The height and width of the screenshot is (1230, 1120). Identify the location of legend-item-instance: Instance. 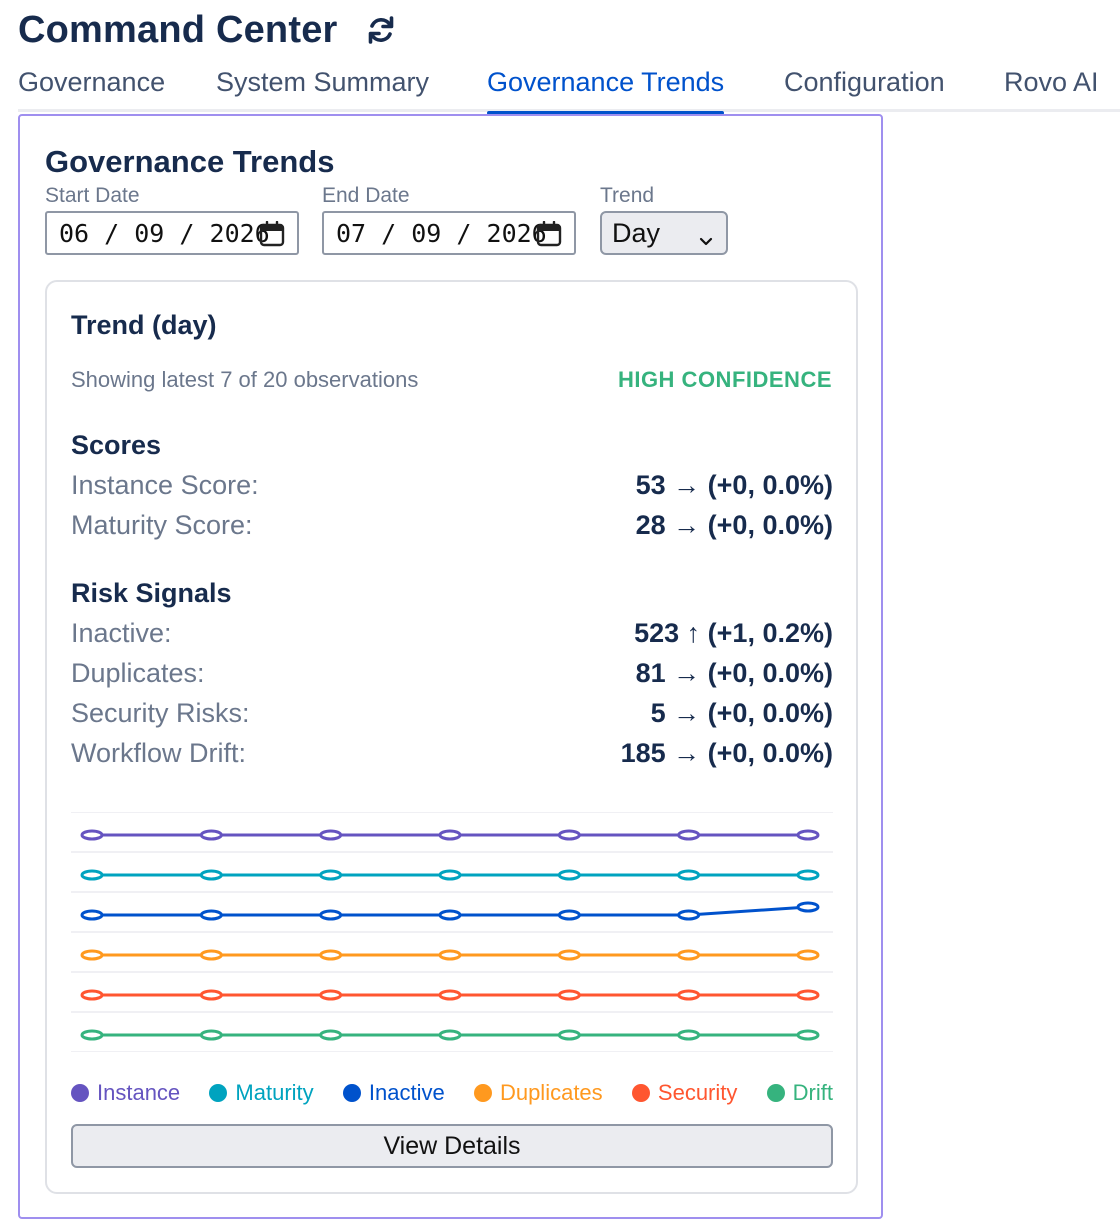
(125, 1093).